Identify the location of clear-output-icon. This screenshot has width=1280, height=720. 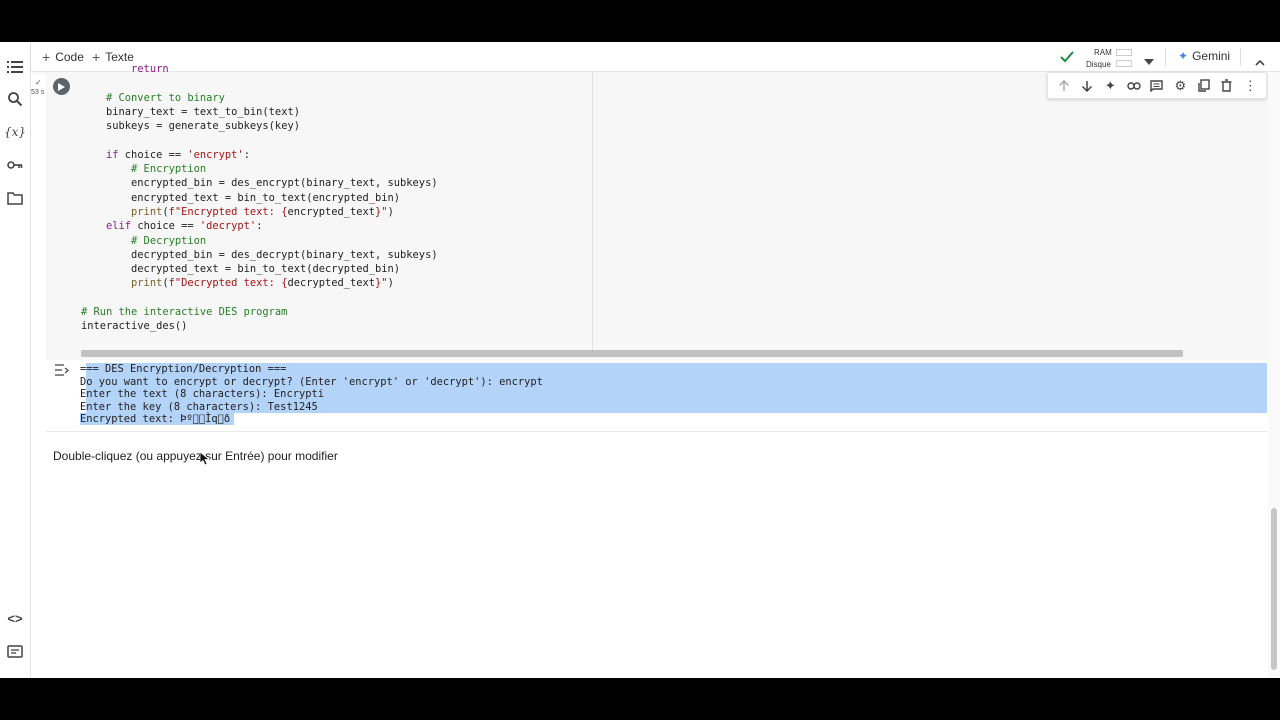
(62, 370).